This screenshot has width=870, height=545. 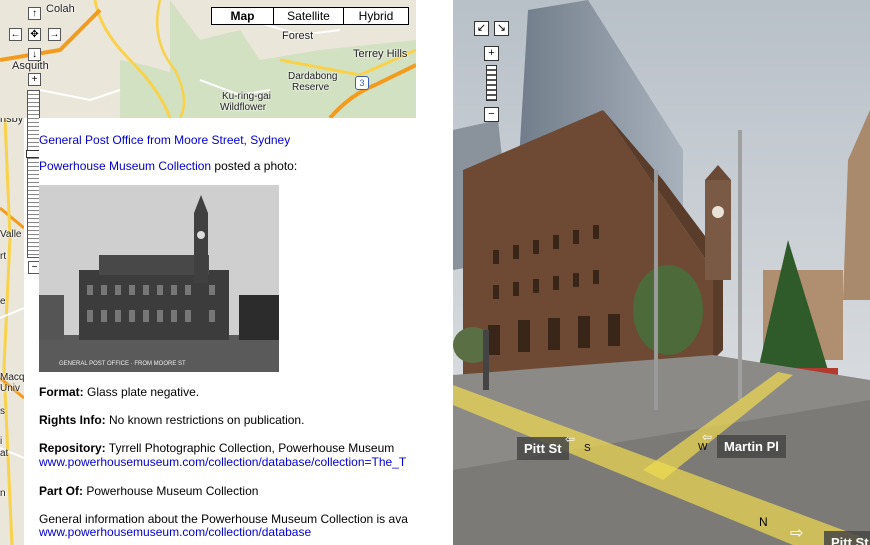 What do you see at coordinates (380, 54) in the screenshot?
I see `map-label-terrey-hills: Terrey Hills` at bounding box center [380, 54].